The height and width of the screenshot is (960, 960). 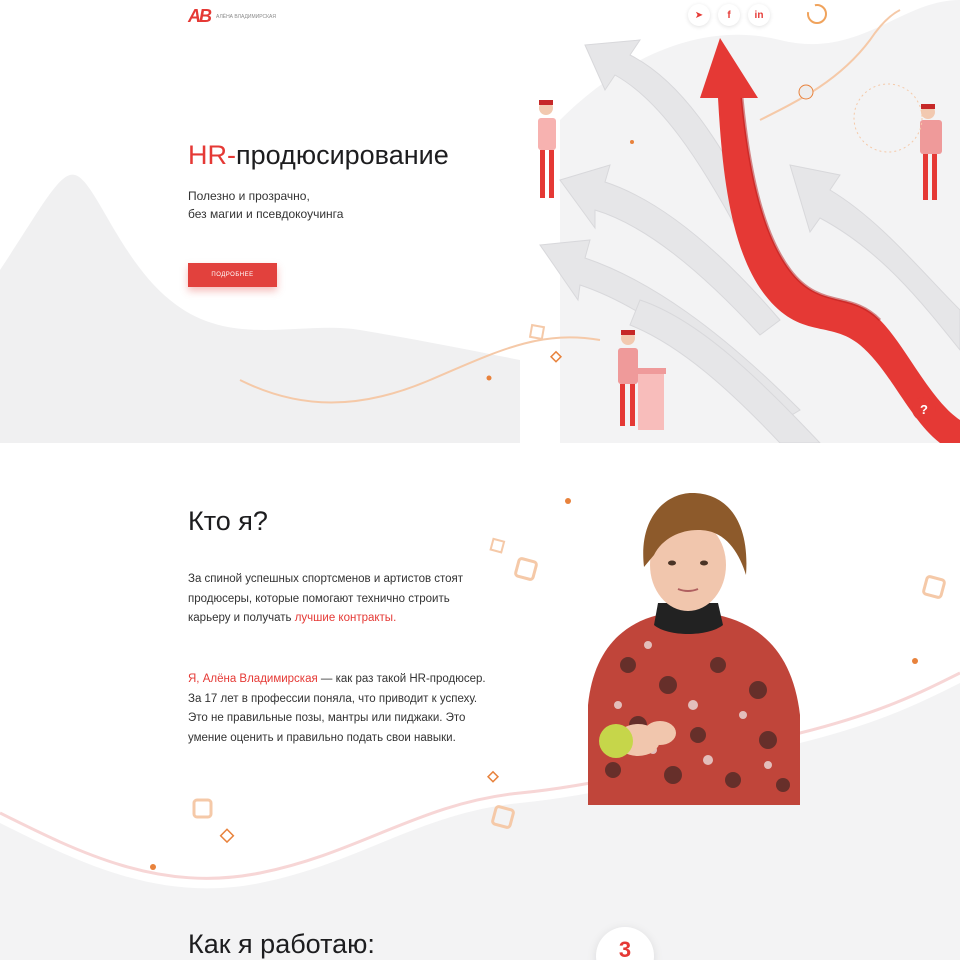 What do you see at coordinates (342, 155) in the screenshot?
I see `hero-title-rest: продюсирование` at bounding box center [342, 155].